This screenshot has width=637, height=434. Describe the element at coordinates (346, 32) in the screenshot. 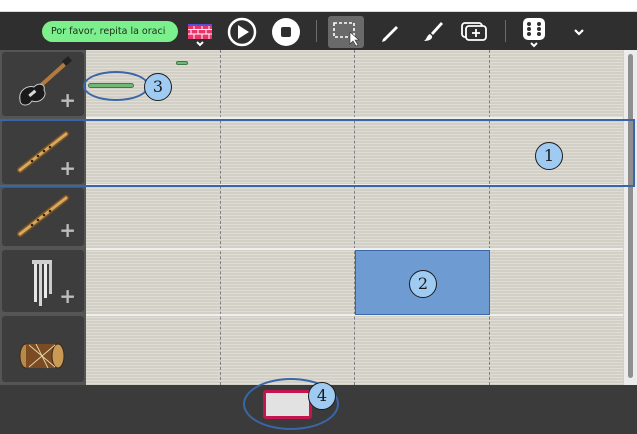

I see `select-icon` at that location.